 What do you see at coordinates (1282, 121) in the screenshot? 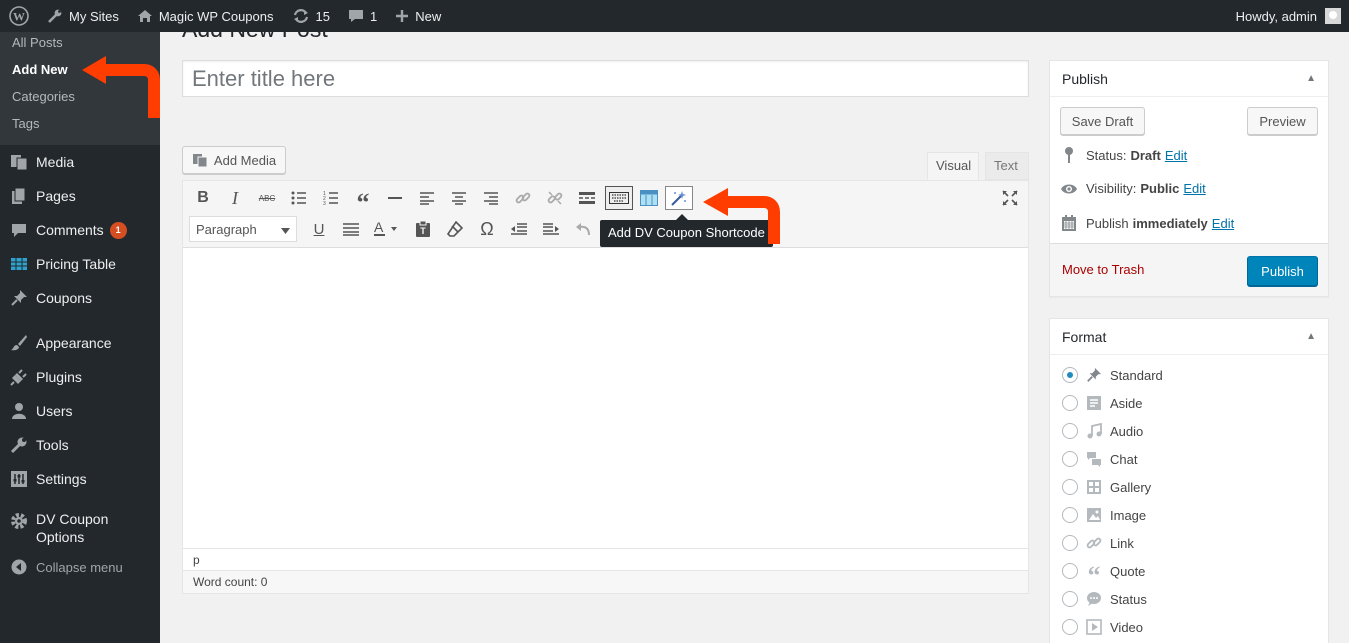
I see `preview-button: Preview` at bounding box center [1282, 121].